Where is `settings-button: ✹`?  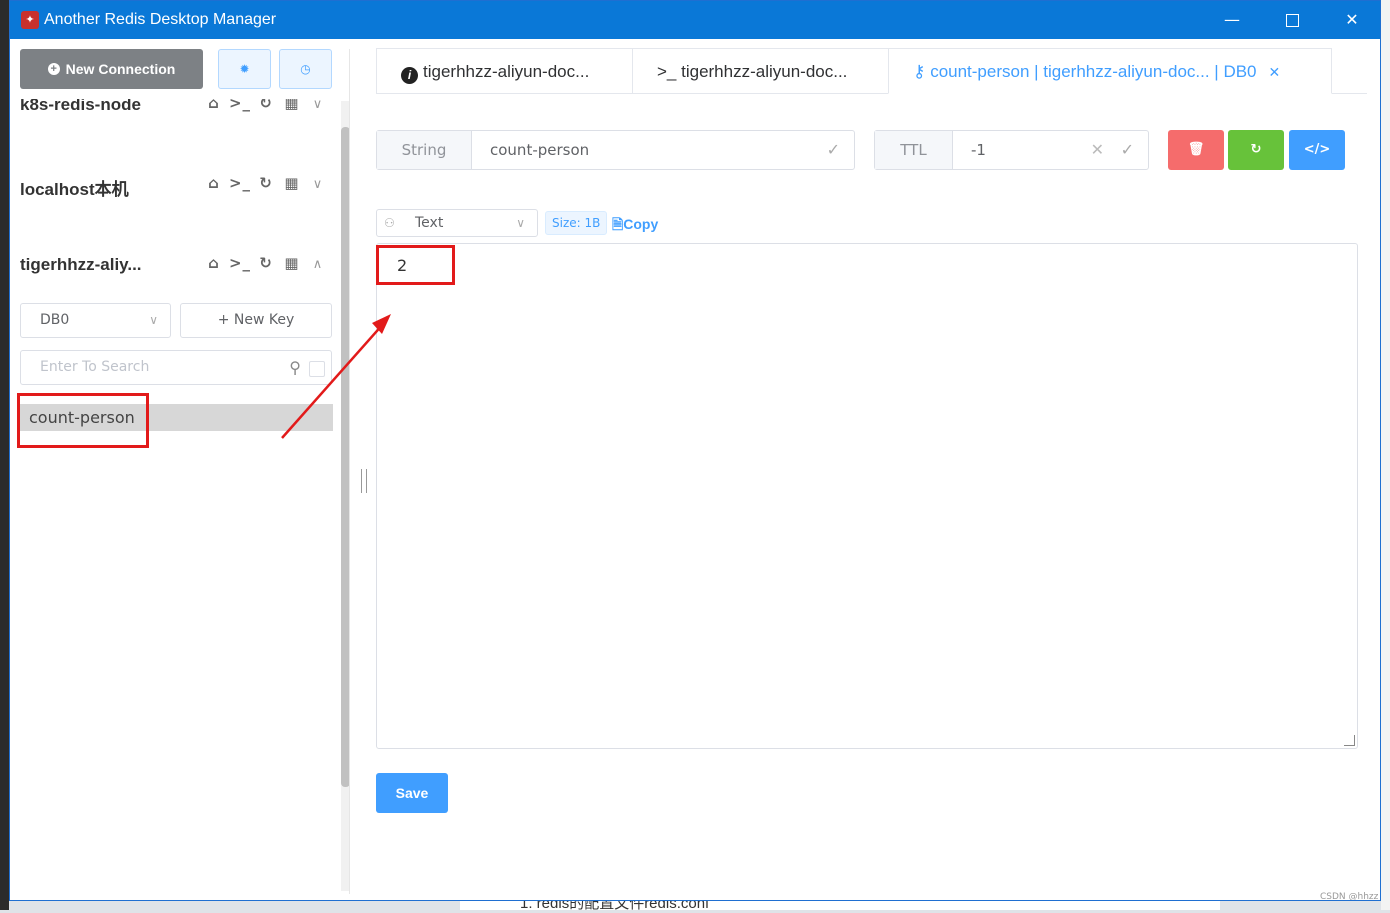
settings-button: ✹ is located at coordinates (244, 69).